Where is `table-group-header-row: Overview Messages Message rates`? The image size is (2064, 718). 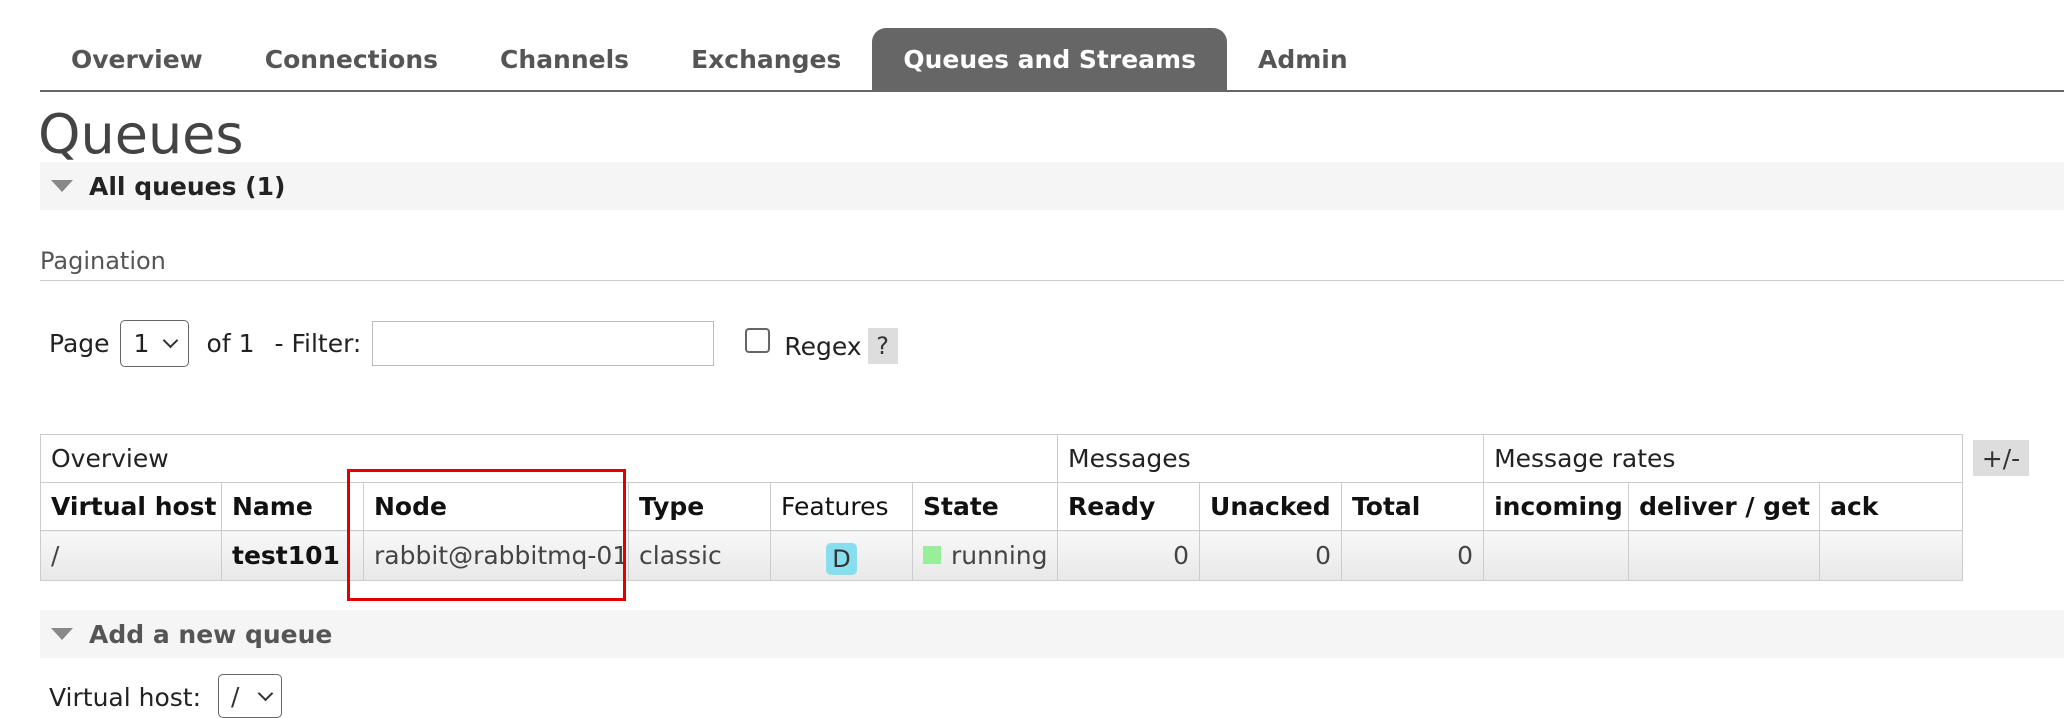 table-group-header-row: Overview Messages Message rates is located at coordinates (1001, 458).